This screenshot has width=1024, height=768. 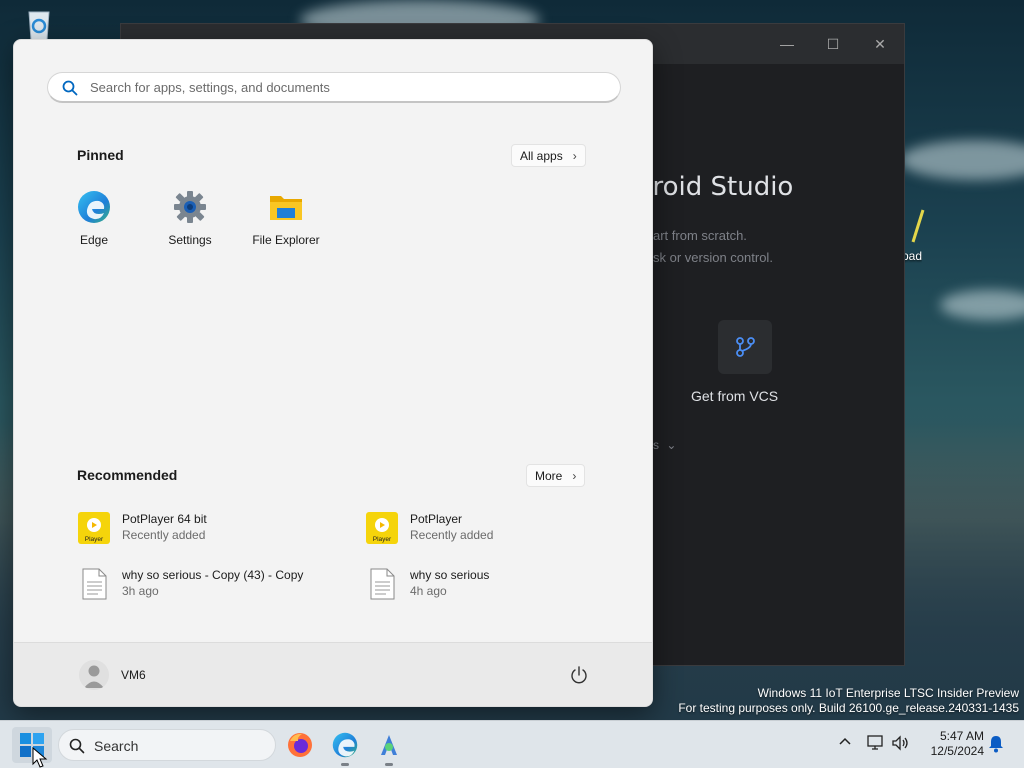 I want to click on volume-button, so click(x=901, y=744).